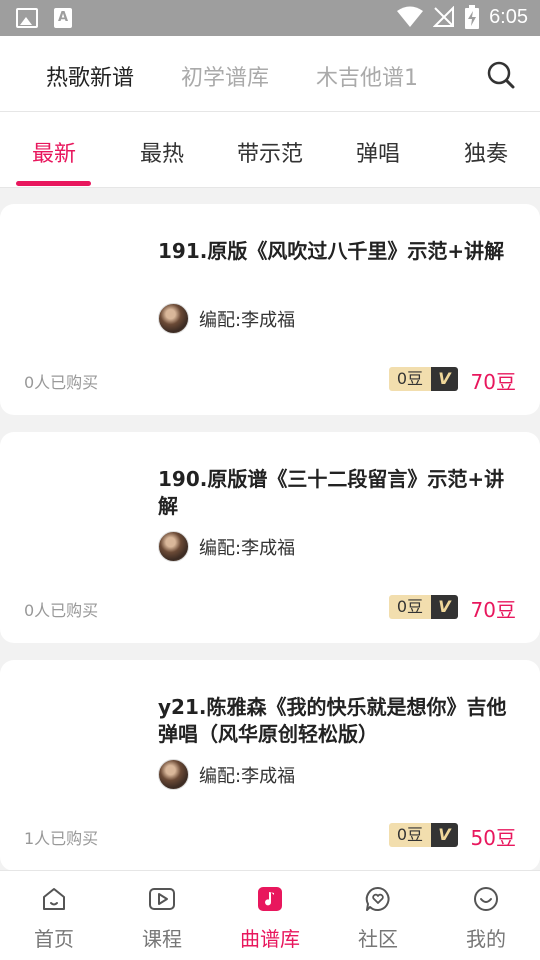 This screenshot has width=540, height=960. I want to click on tab-latest: 最新, so click(54, 152).